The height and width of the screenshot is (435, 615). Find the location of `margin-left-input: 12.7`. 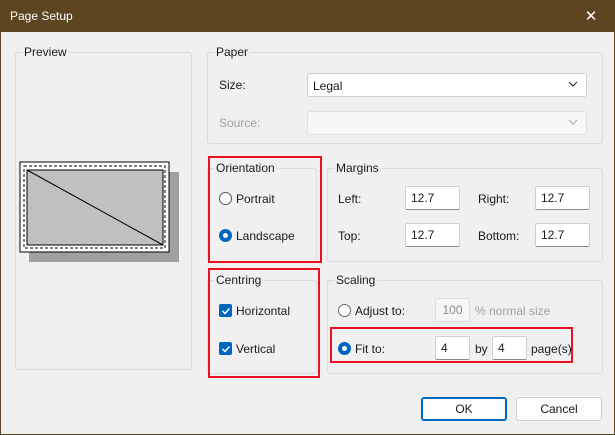

margin-left-input: 12.7 is located at coordinates (432, 198).